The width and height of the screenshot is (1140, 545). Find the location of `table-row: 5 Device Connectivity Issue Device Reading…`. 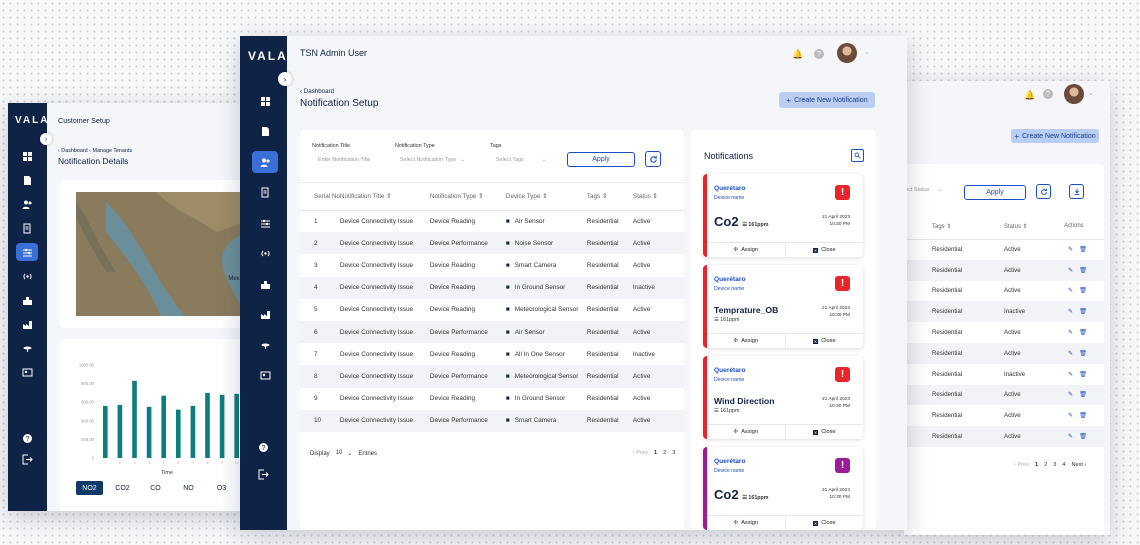

table-row: 5 Device Connectivity Issue Device Reading… is located at coordinates (492, 310).